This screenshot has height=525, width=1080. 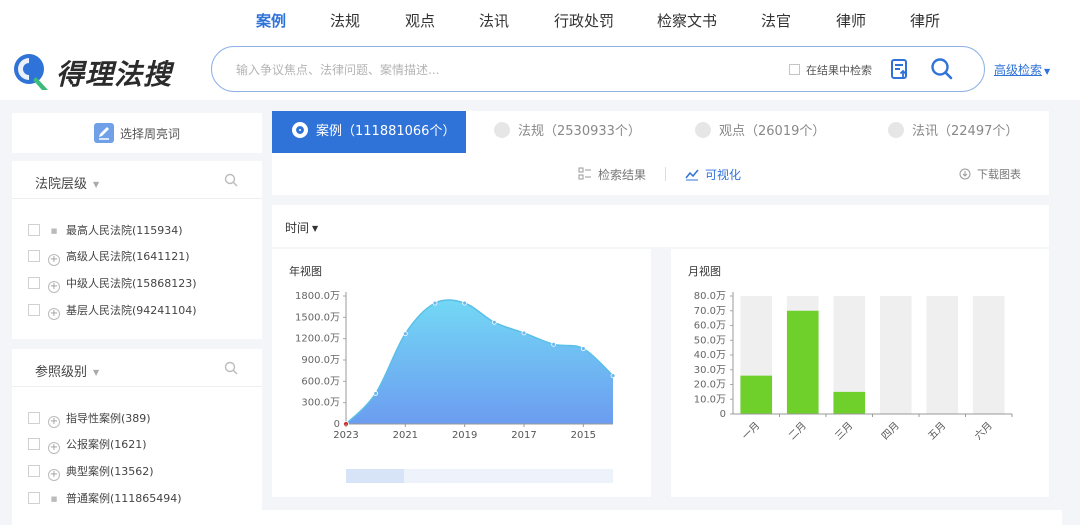 What do you see at coordinates (660, 226) in the screenshot?
I see `time-filter-bar: 时间 ▼` at bounding box center [660, 226].